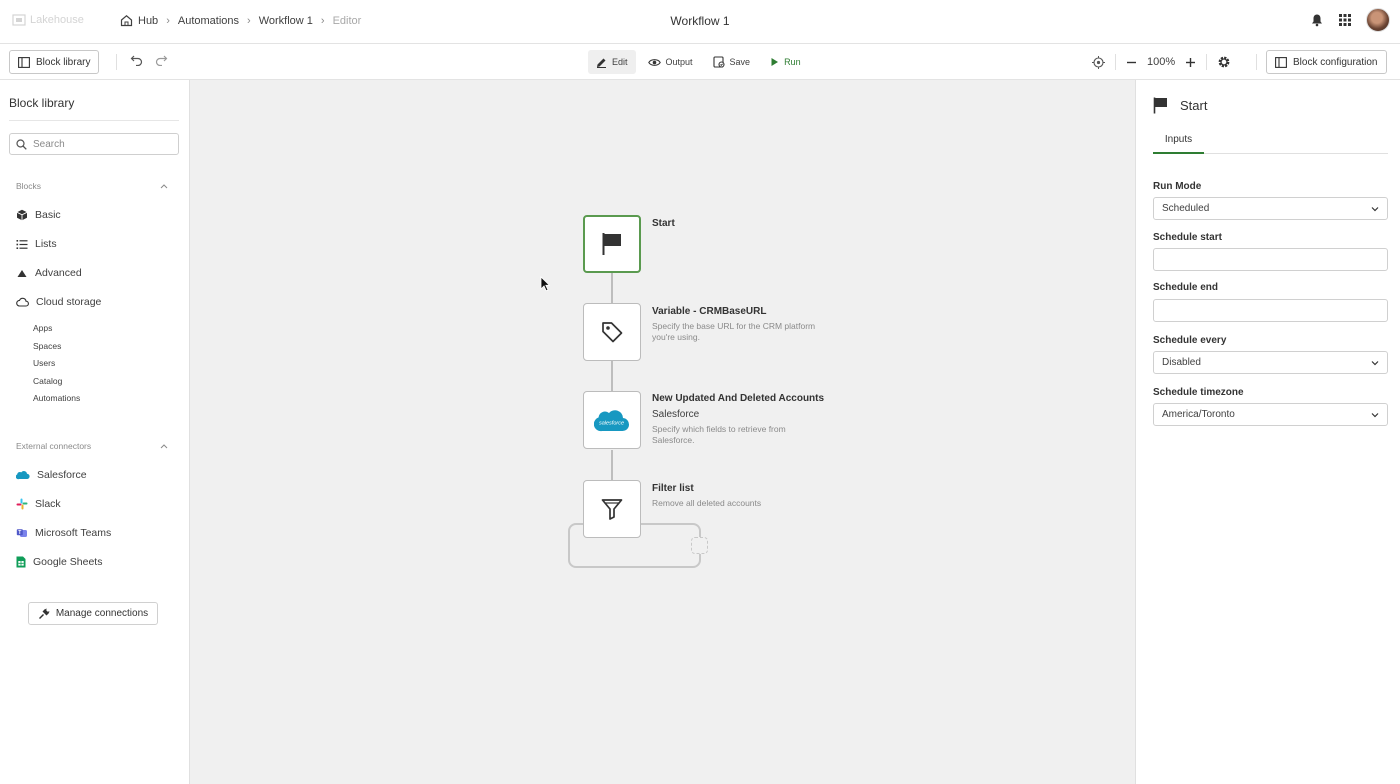 Image resolution: width=1400 pixels, height=784 pixels. What do you see at coordinates (1270, 259) in the screenshot?
I see `schedule-start-input` at bounding box center [1270, 259].